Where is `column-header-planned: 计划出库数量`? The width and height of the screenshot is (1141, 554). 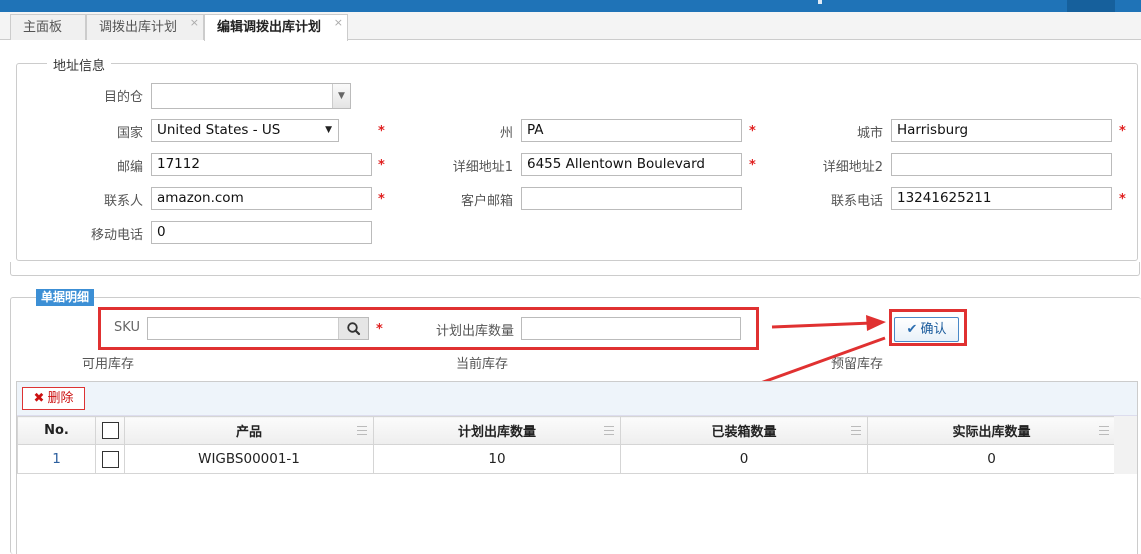 column-header-planned: 计划出库数量 is located at coordinates (497, 430).